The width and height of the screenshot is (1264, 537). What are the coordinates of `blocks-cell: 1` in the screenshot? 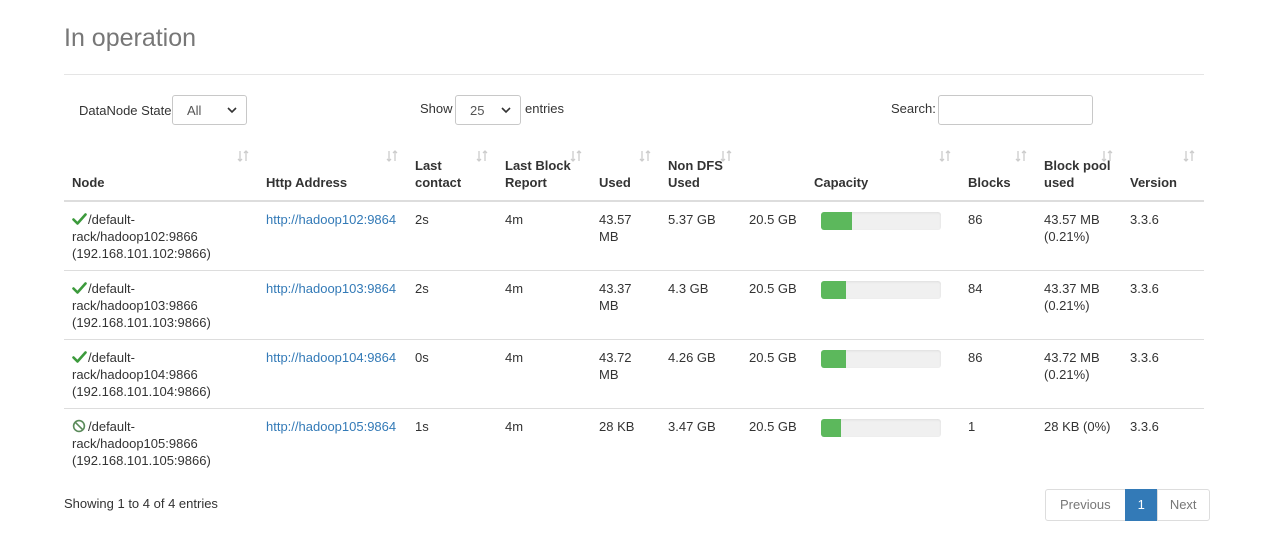 It's located at (998, 442).